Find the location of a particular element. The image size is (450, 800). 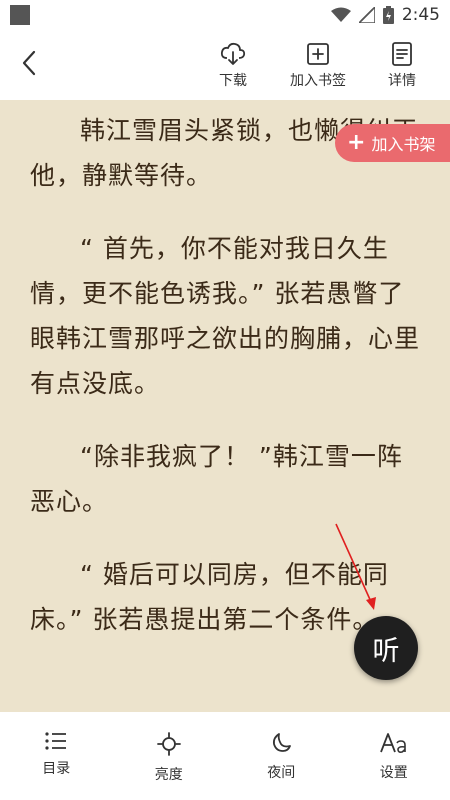

document-icon is located at coordinates (402, 54).